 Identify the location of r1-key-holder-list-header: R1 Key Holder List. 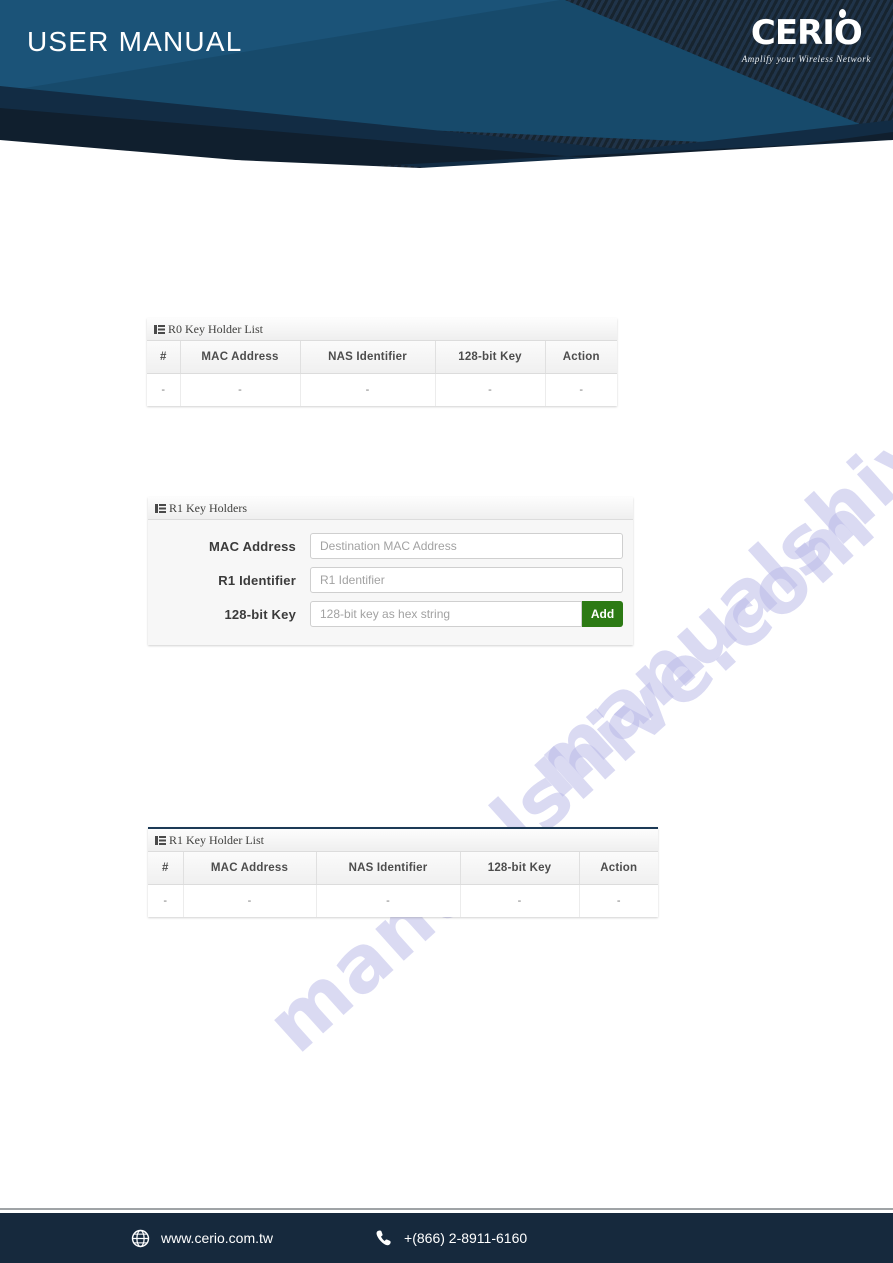
(403, 840).